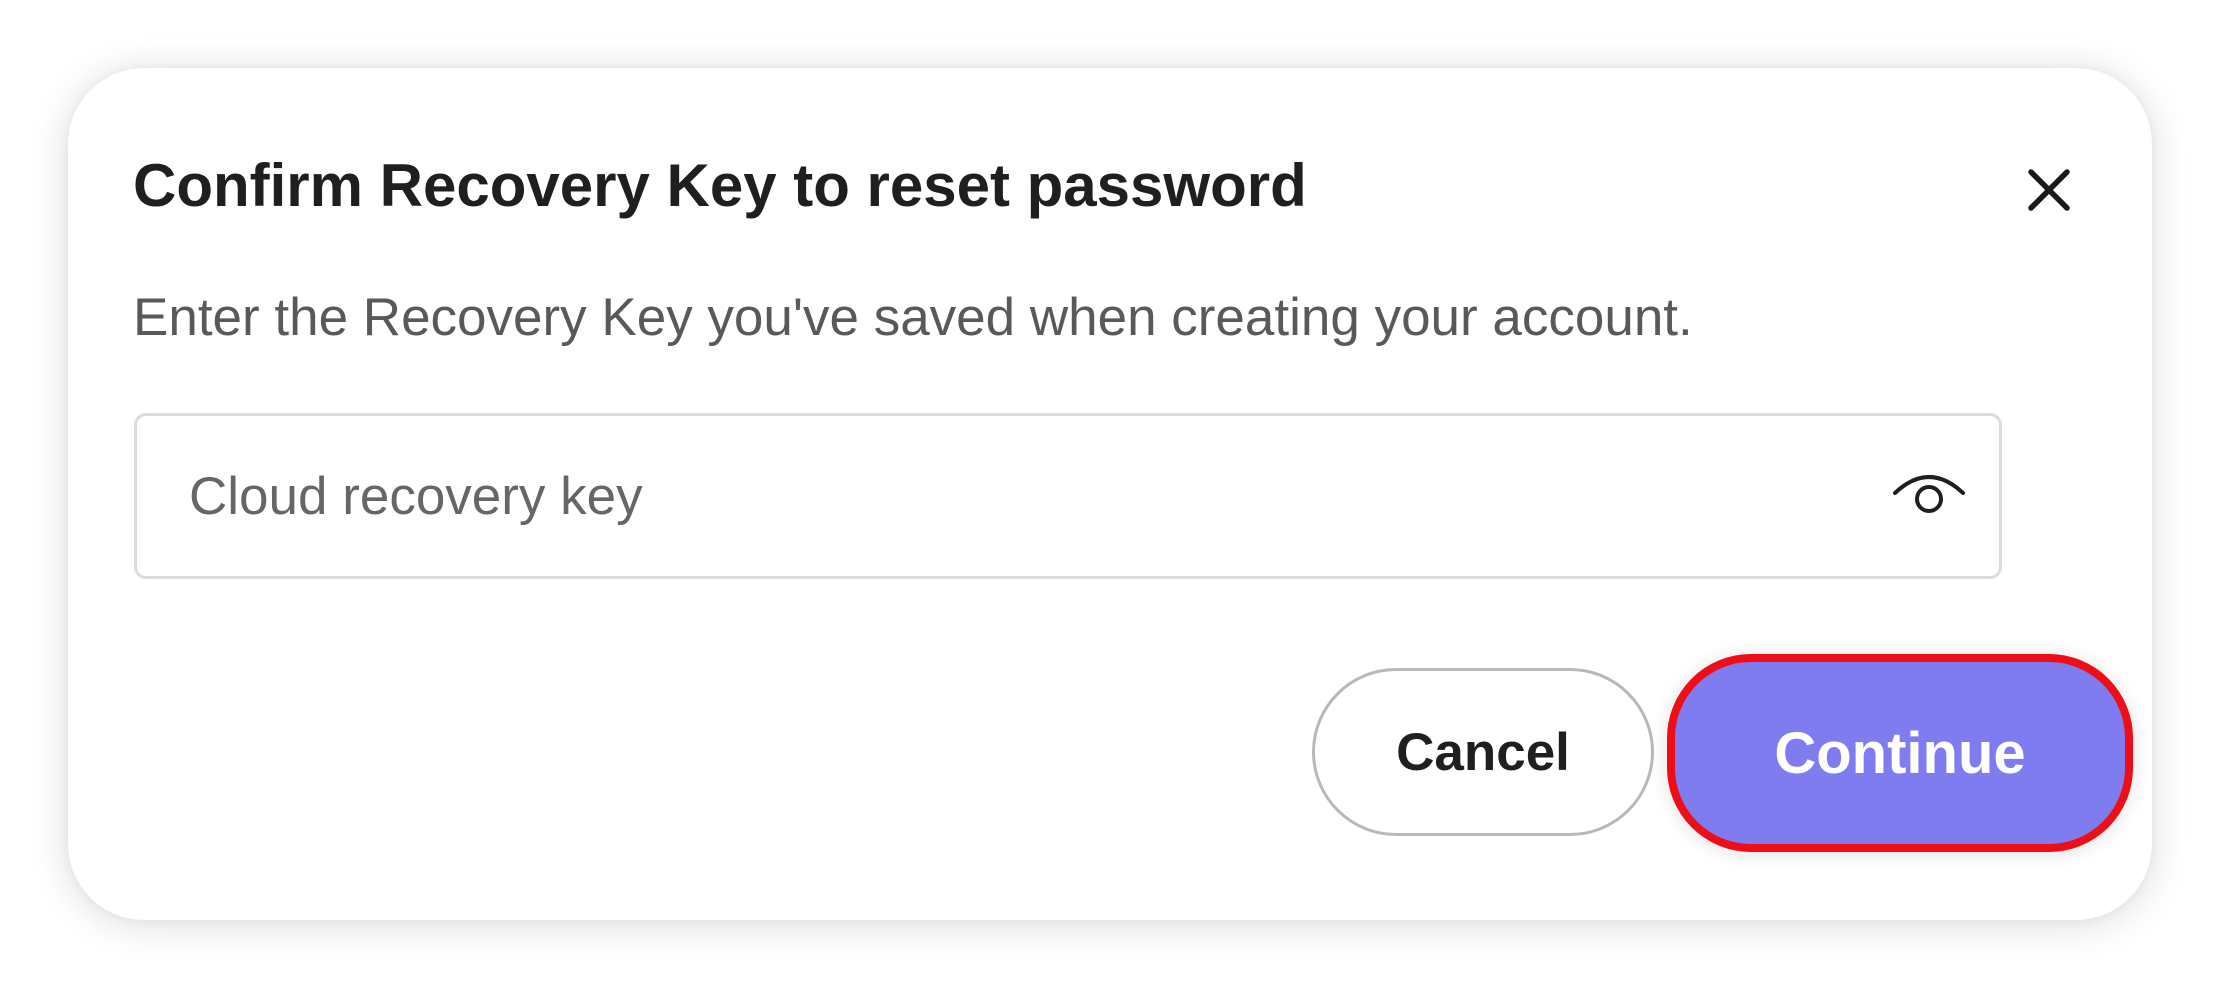 This screenshot has width=2220, height=988. Describe the element at coordinates (1900, 753) in the screenshot. I see `continue-button: Continue` at that location.